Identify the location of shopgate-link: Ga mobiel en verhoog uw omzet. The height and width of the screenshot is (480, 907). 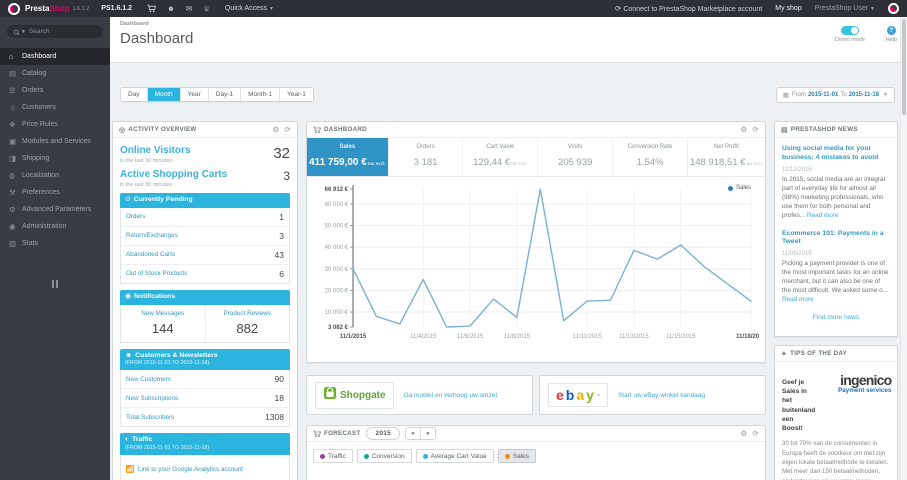
(451, 395).